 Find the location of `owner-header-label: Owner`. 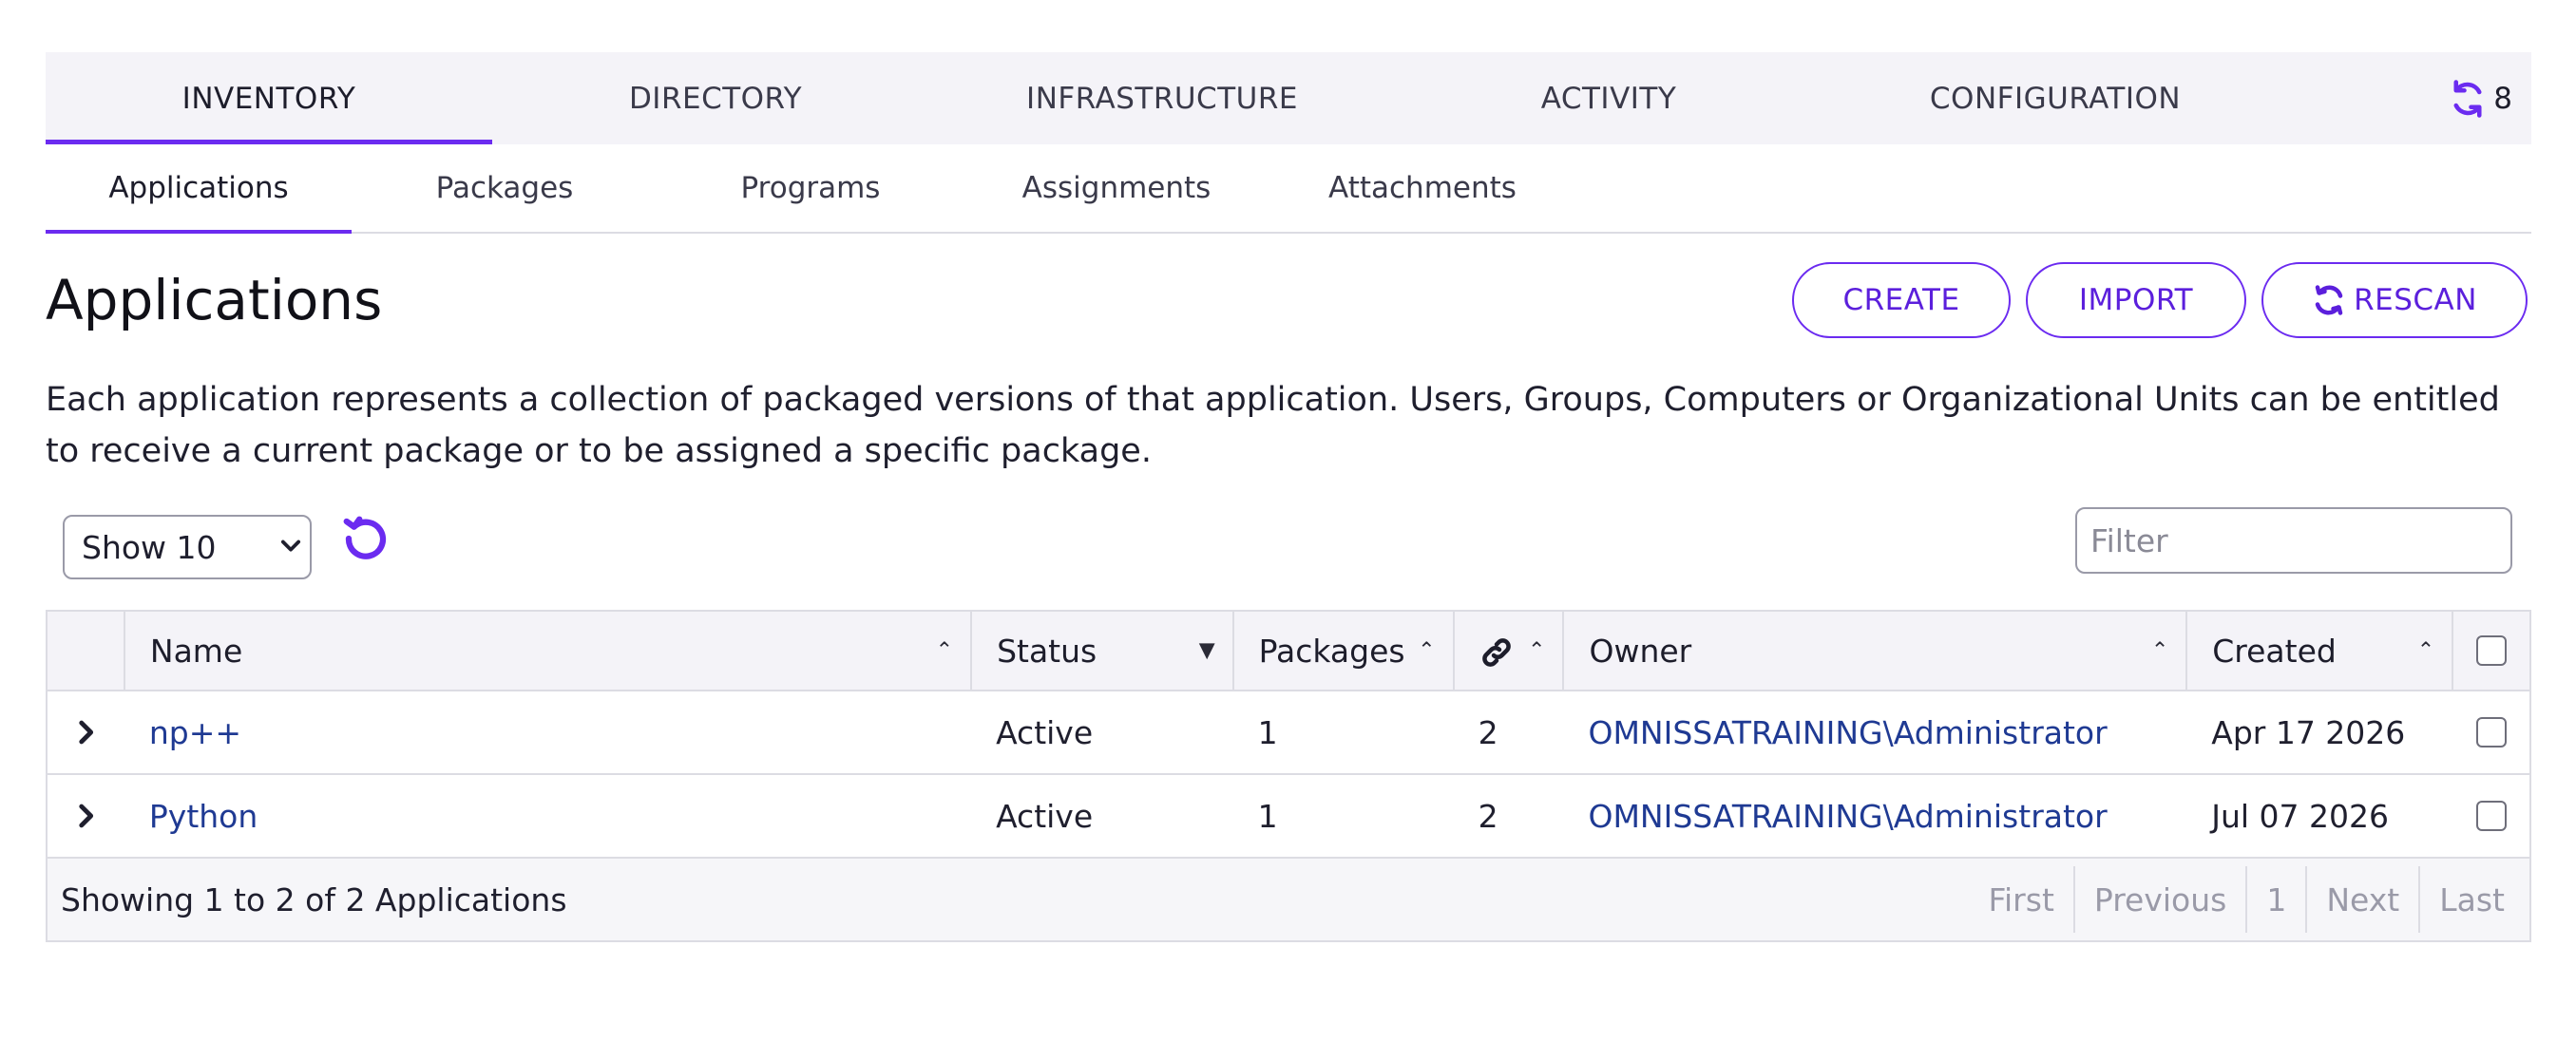

owner-header-label: Owner is located at coordinates (1640, 651).